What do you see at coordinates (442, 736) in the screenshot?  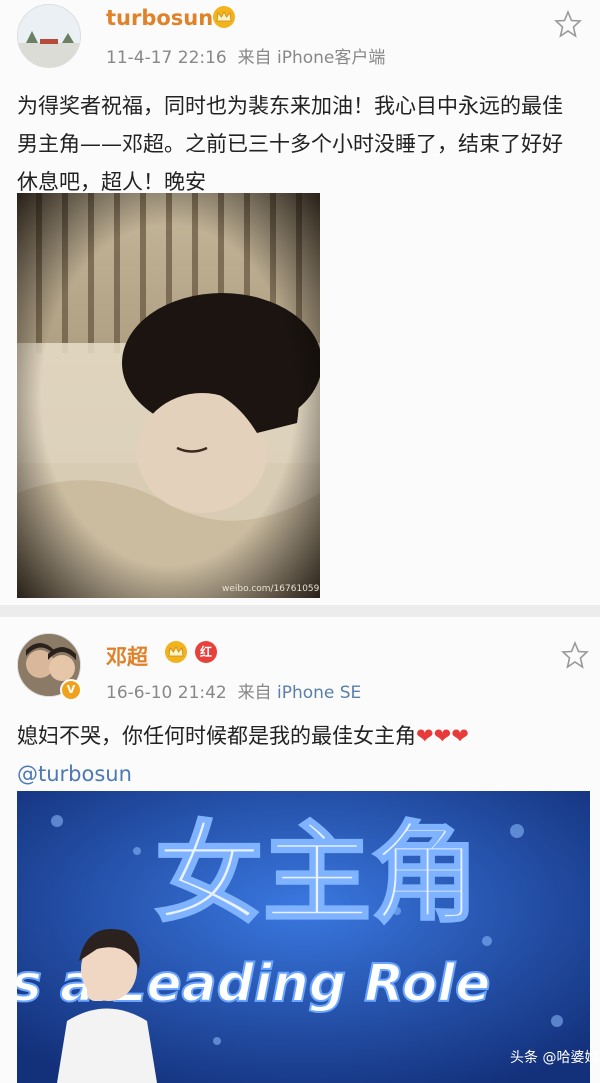 I see `heart-emoji-icon: ❤❤❤` at bounding box center [442, 736].